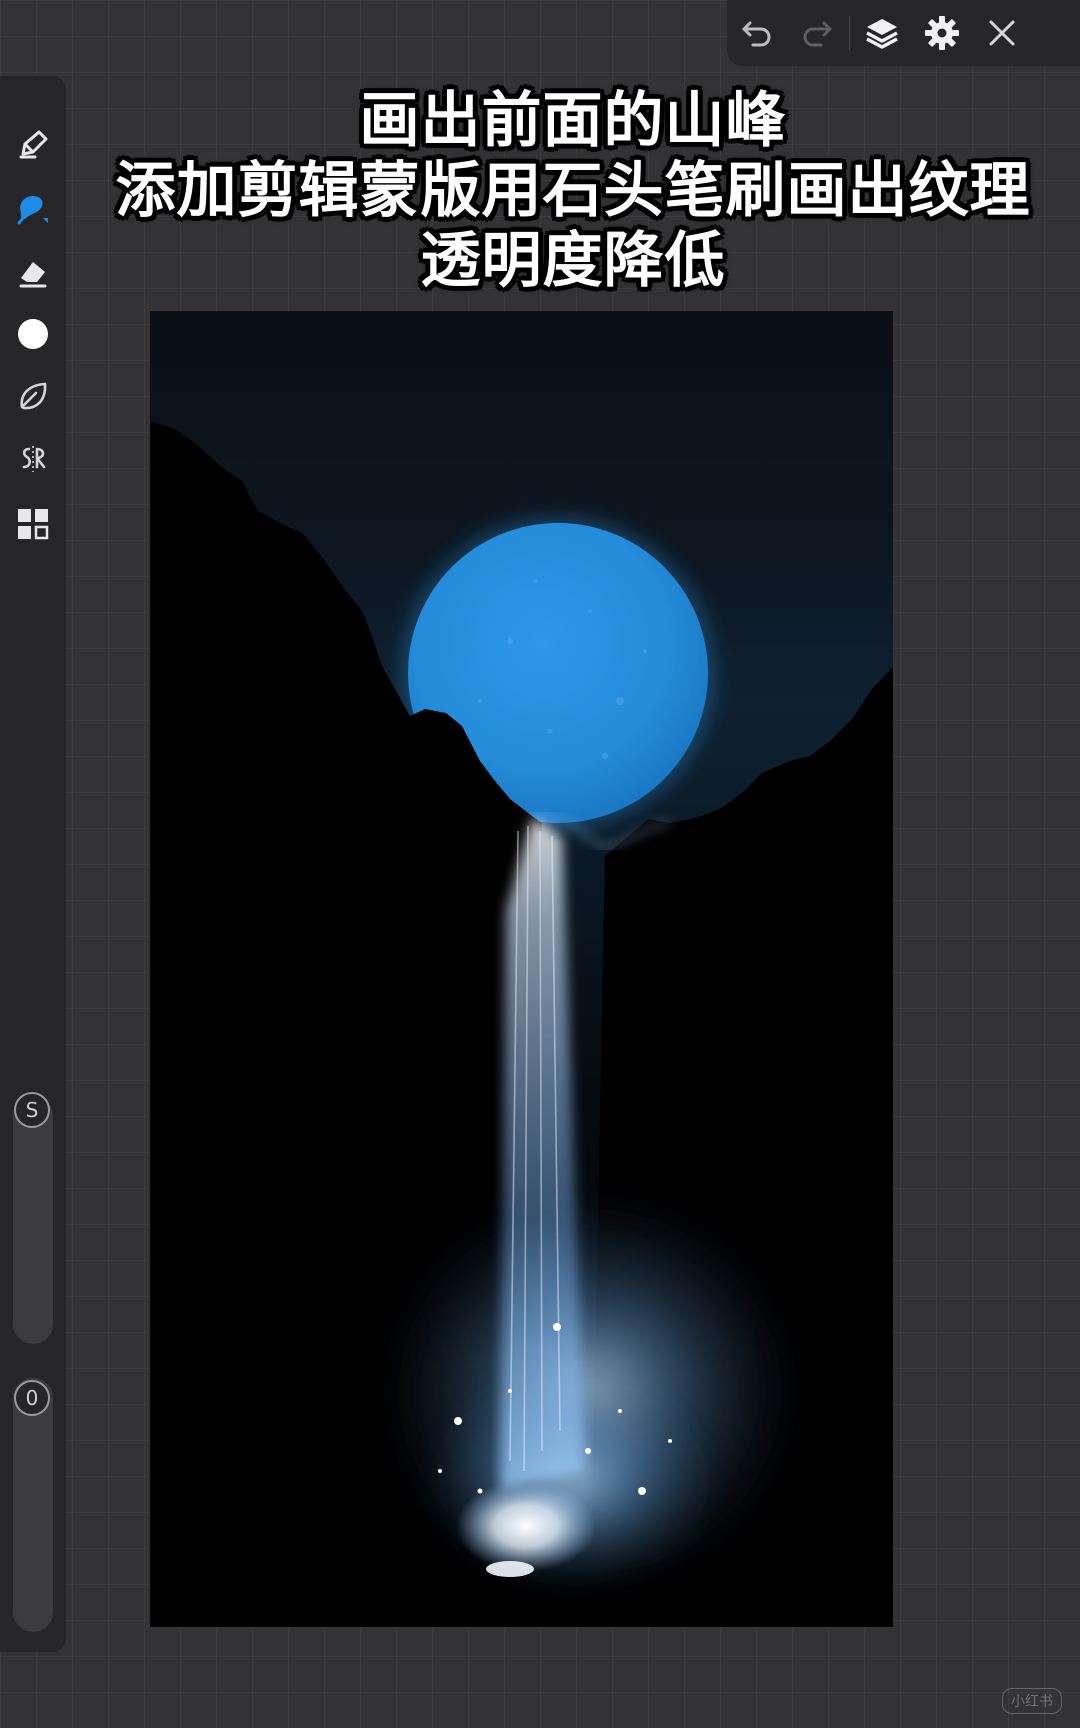 The height and width of the screenshot is (1728, 1080). I want to click on eraser-icon, so click(33, 275).